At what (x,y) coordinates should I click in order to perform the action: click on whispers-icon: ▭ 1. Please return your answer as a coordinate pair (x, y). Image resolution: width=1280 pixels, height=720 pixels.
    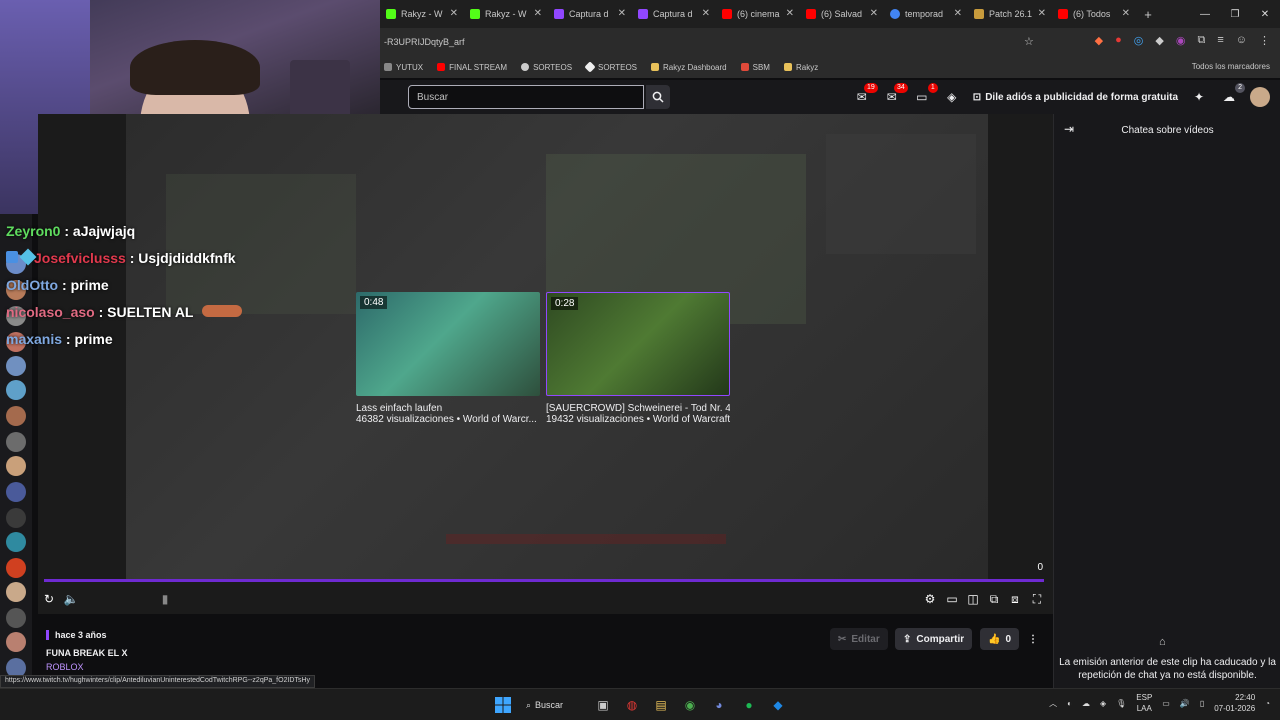
    Looking at the image, I should click on (925, 94).